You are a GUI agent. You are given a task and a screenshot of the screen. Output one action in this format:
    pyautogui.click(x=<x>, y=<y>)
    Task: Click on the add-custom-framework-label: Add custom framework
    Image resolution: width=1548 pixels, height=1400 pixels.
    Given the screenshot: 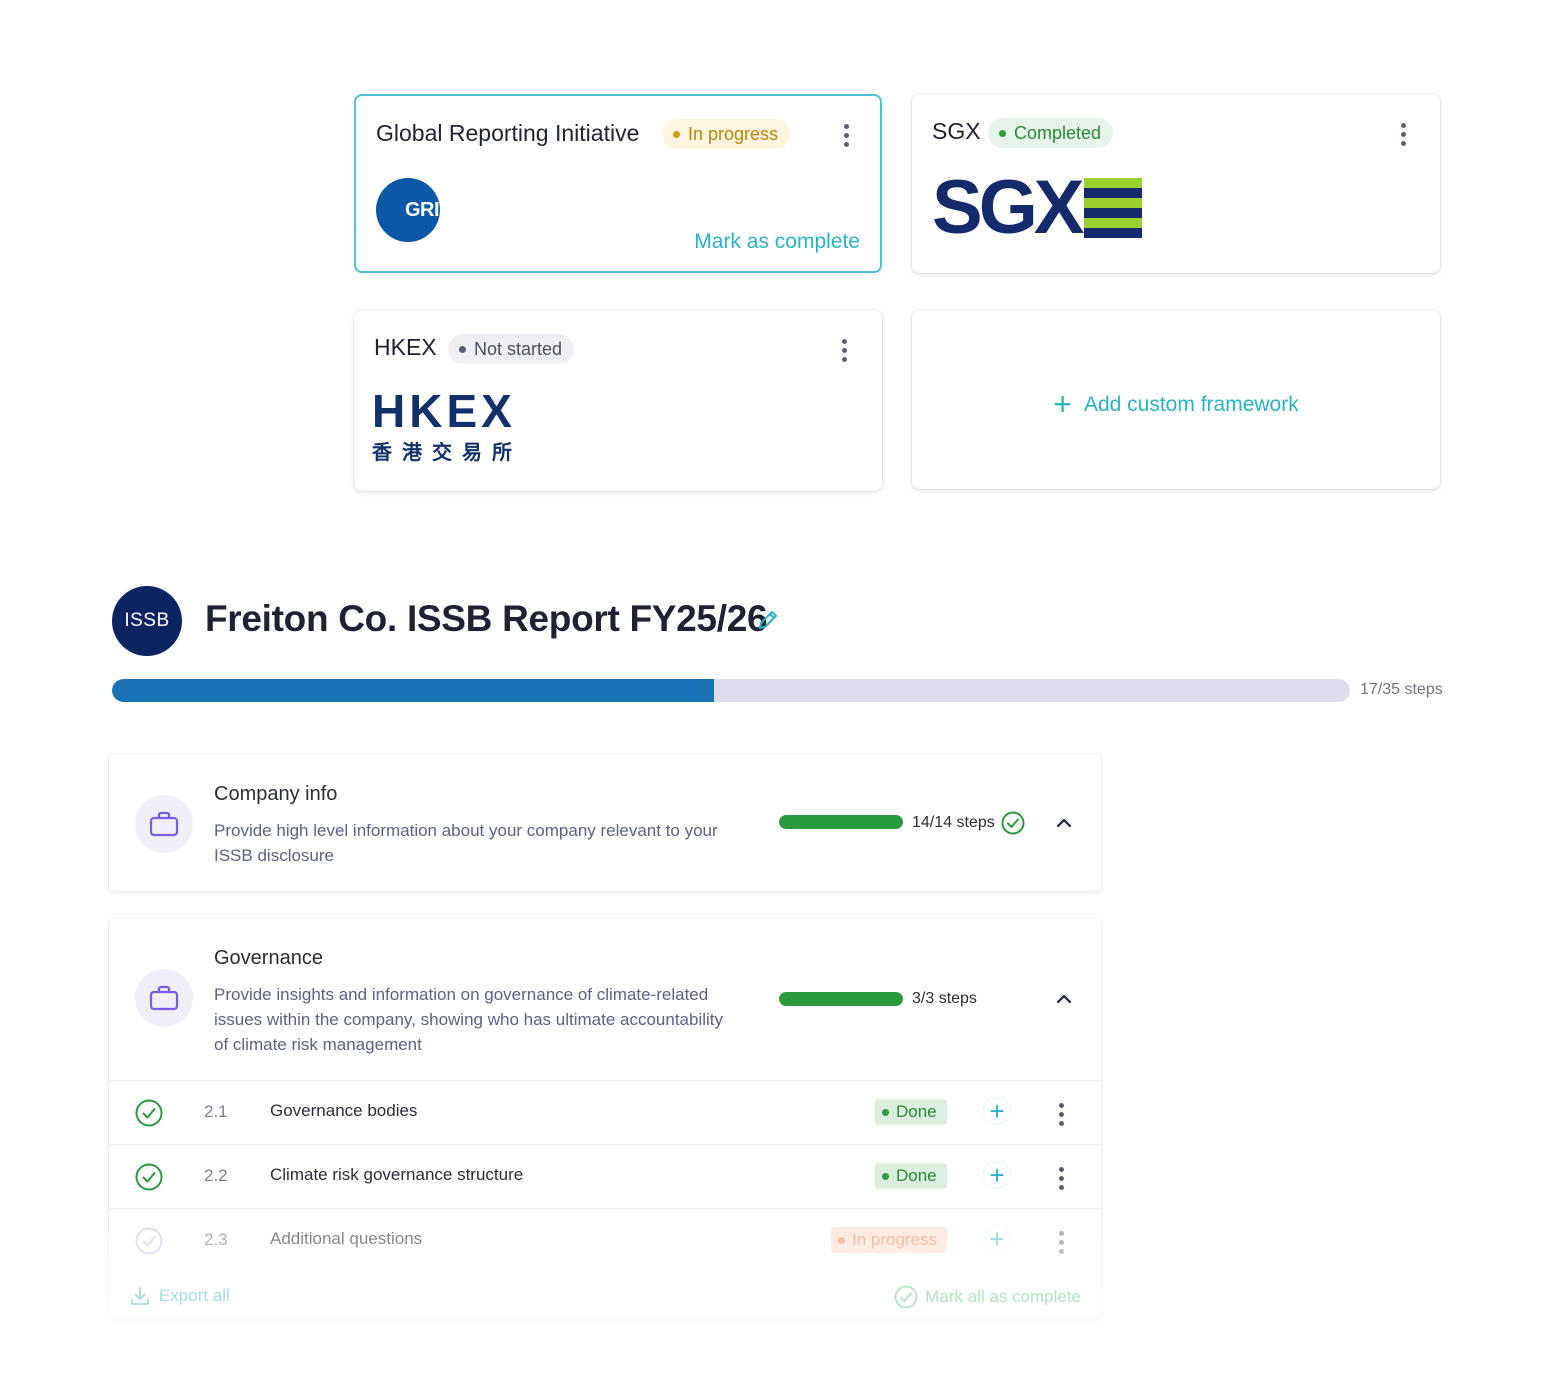 What is the action you would take?
    pyautogui.click(x=1191, y=404)
    